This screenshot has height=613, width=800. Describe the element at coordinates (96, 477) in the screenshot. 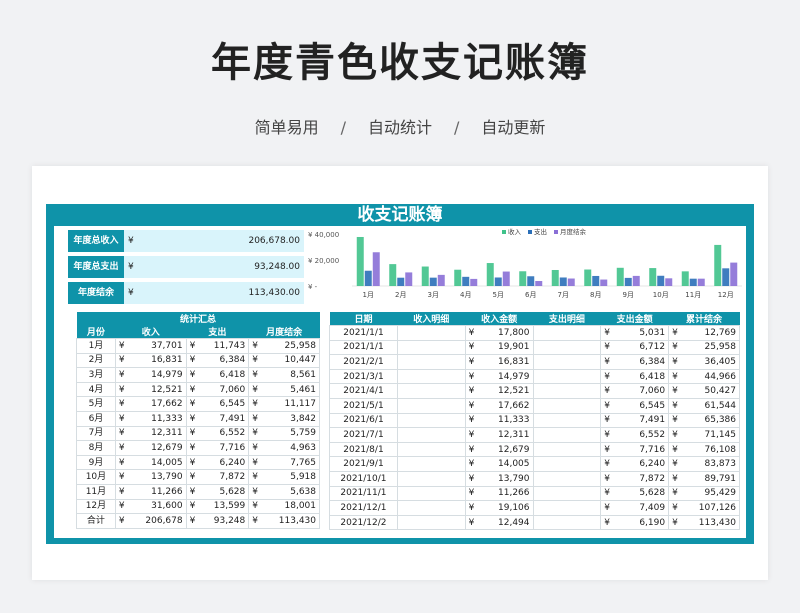

I see `table-cell: 10月` at that location.